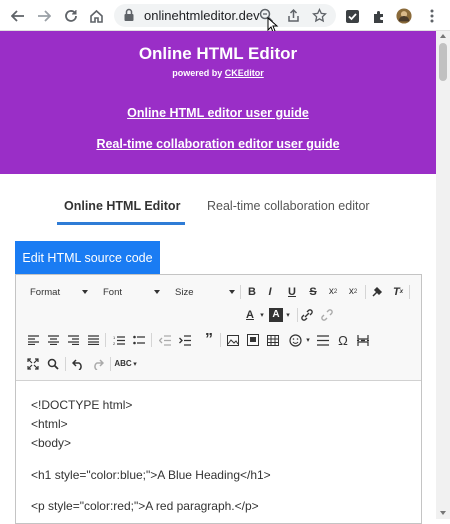  Describe the element at coordinates (53, 340) in the screenshot. I see `align-center-icon` at that location.